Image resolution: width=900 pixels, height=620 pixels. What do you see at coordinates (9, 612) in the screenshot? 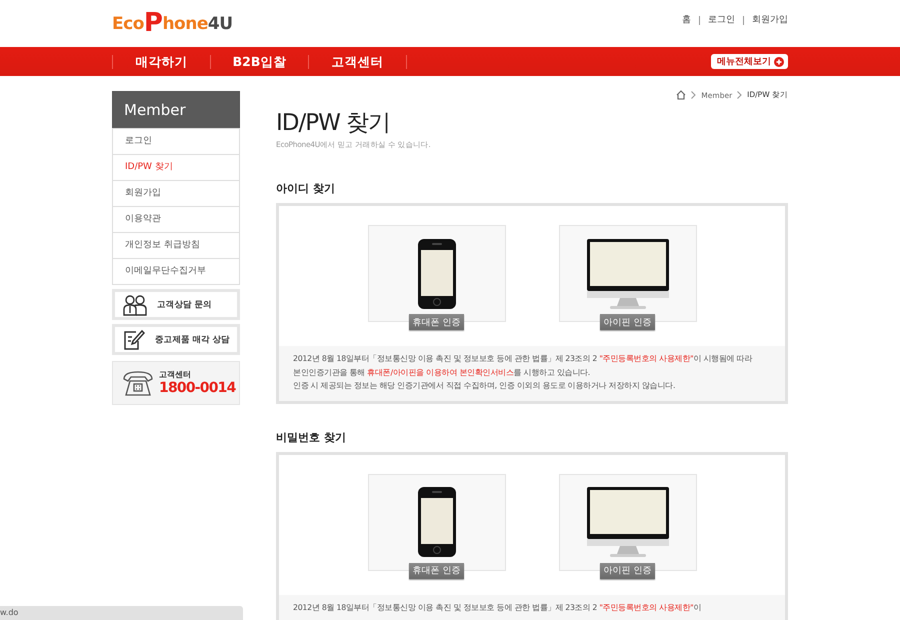
I see `status-bar-url: w.do` at bounding box center [9, 612].